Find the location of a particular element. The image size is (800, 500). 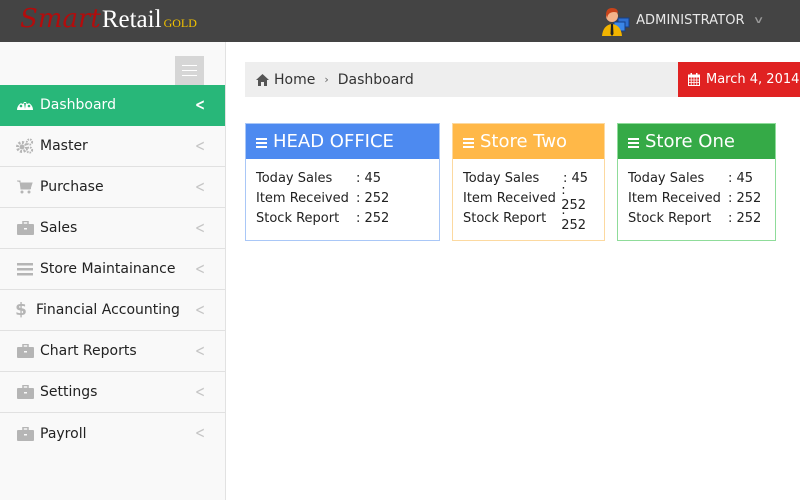

sidebar-item-financial-accounting: $ Financial Accounting < is located at coordinates (112, 310).